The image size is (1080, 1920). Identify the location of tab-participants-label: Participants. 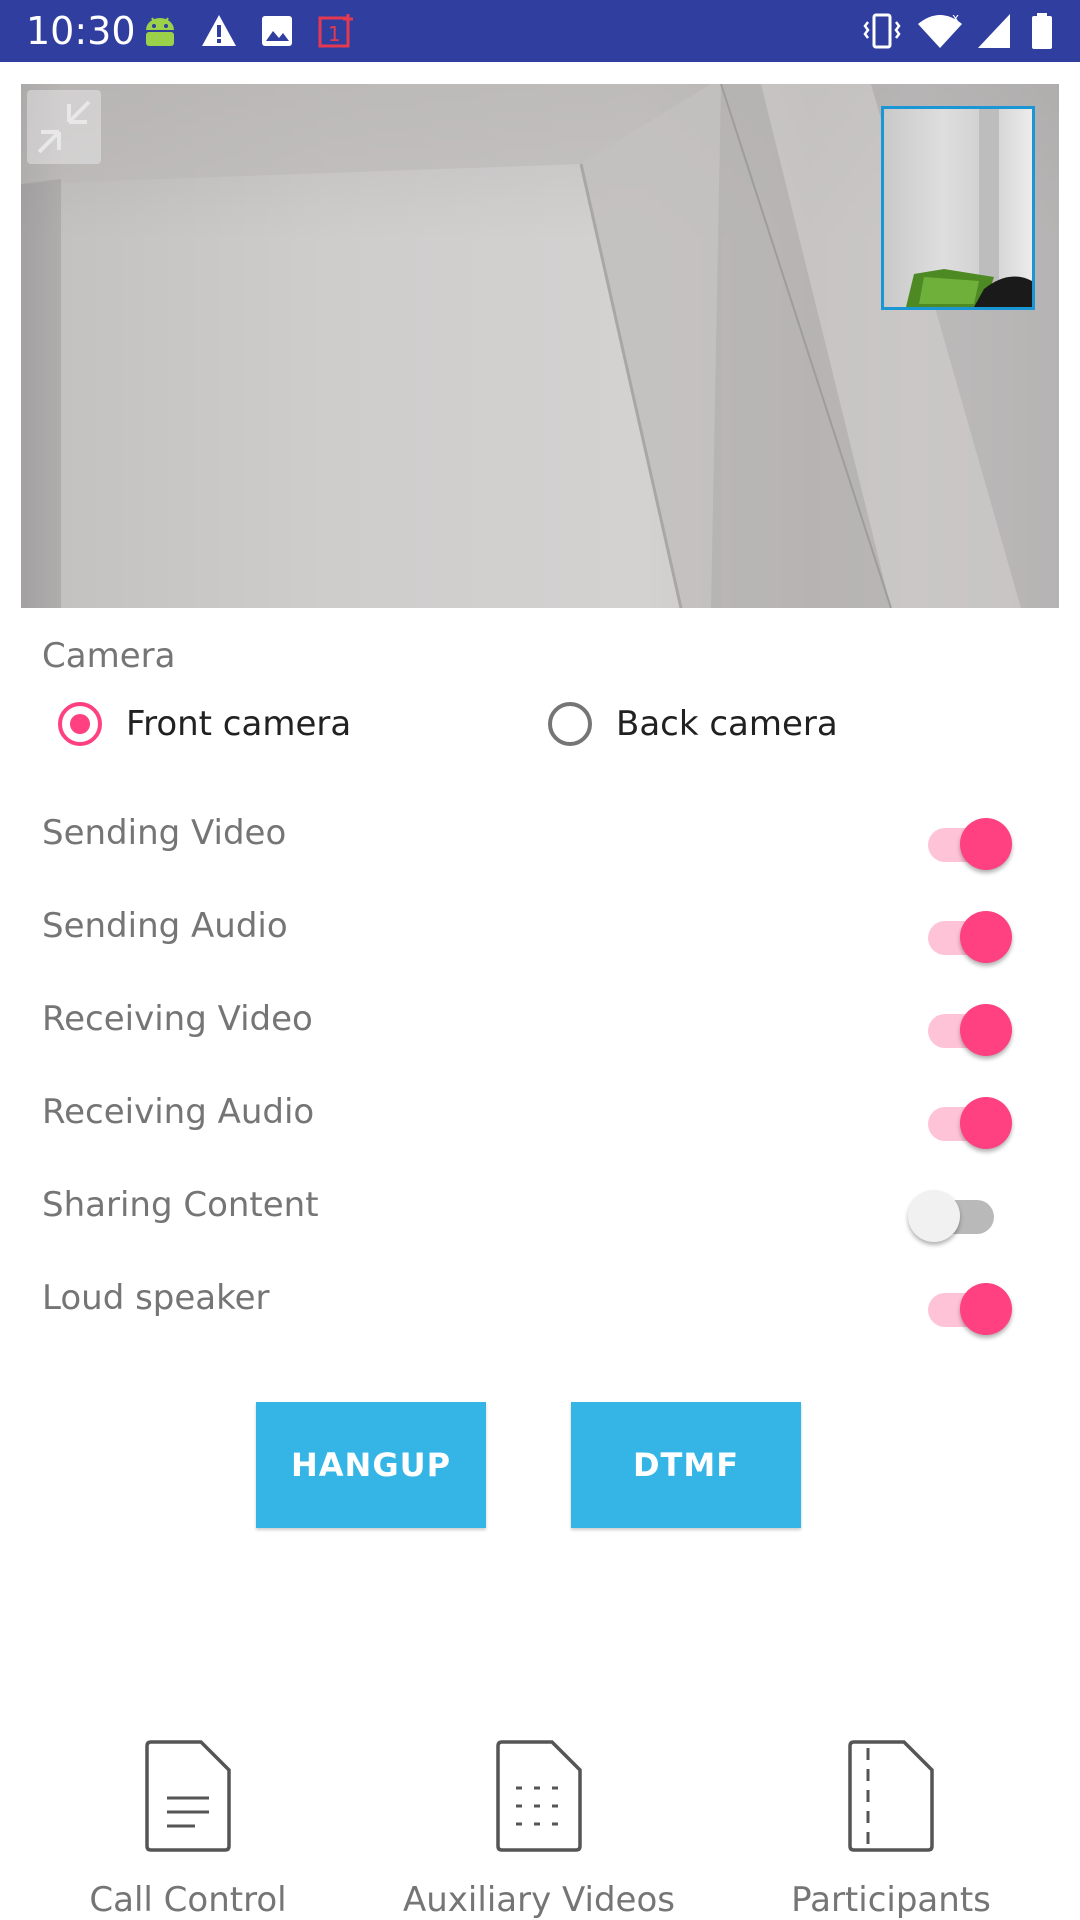
(891, 1900).